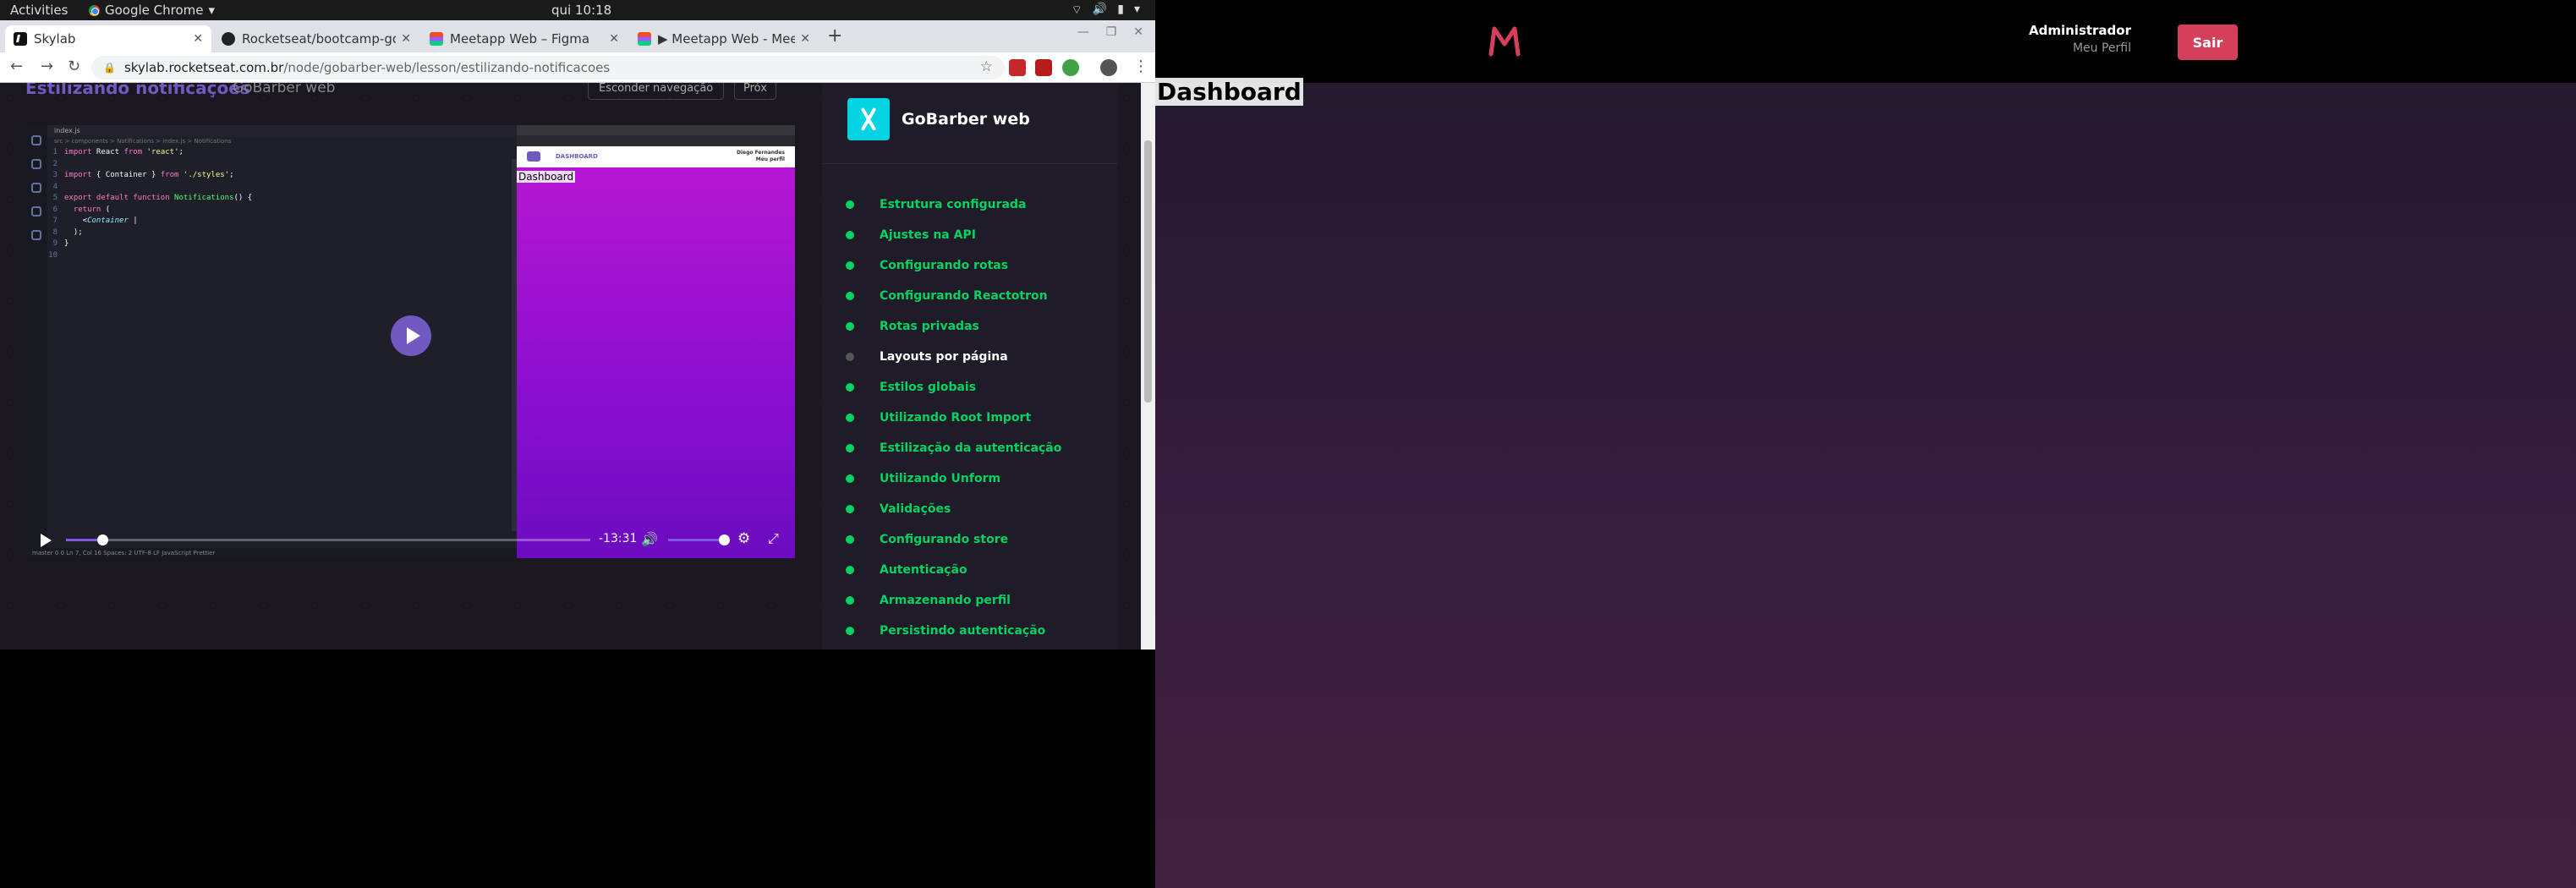 This screenshot has height=888, width=2576. I want to click on lesson-label: Validações, so click(915, 509).